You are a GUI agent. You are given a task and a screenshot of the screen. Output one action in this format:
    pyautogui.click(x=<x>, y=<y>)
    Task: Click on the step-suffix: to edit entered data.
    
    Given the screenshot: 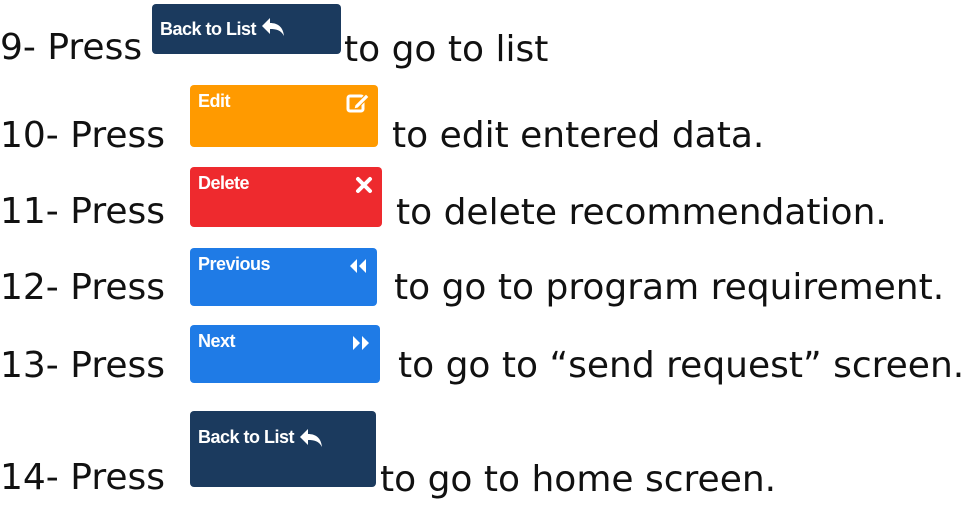 What is the action you would take?
    pyautogui.click(x=578, y=135)
    